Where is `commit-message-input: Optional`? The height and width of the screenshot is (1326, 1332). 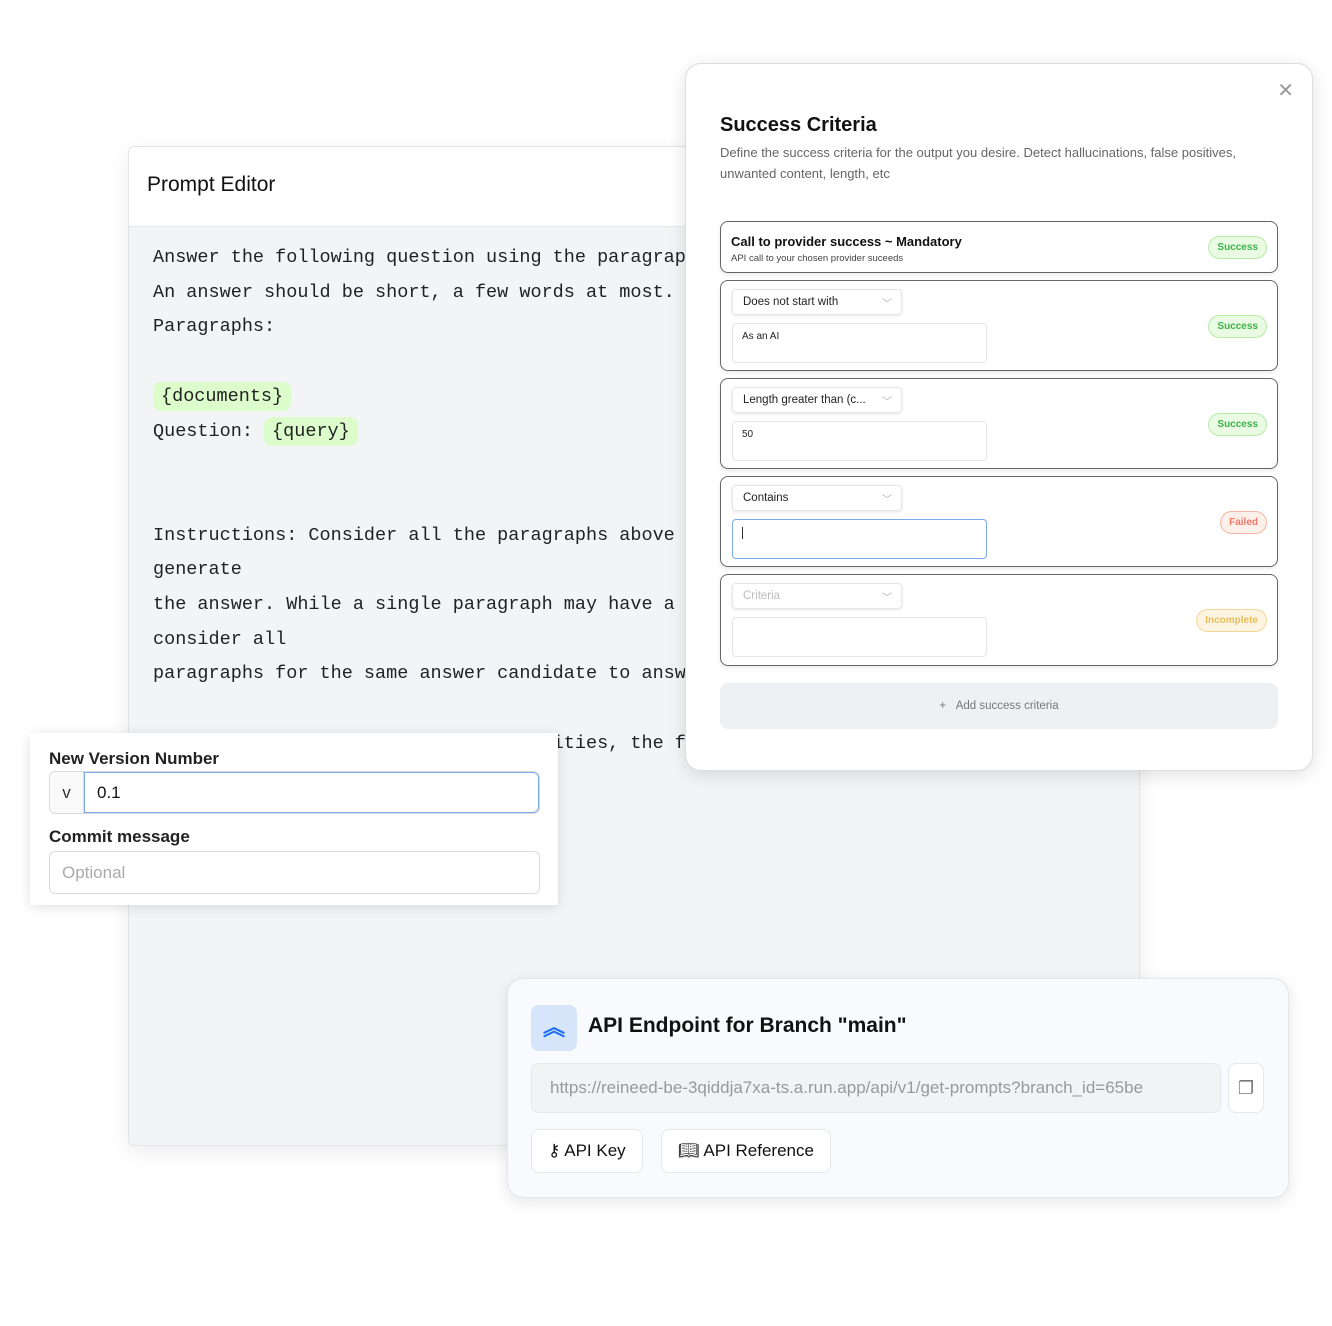 commit-message-input: Optional is located at coordinates (294, 872).